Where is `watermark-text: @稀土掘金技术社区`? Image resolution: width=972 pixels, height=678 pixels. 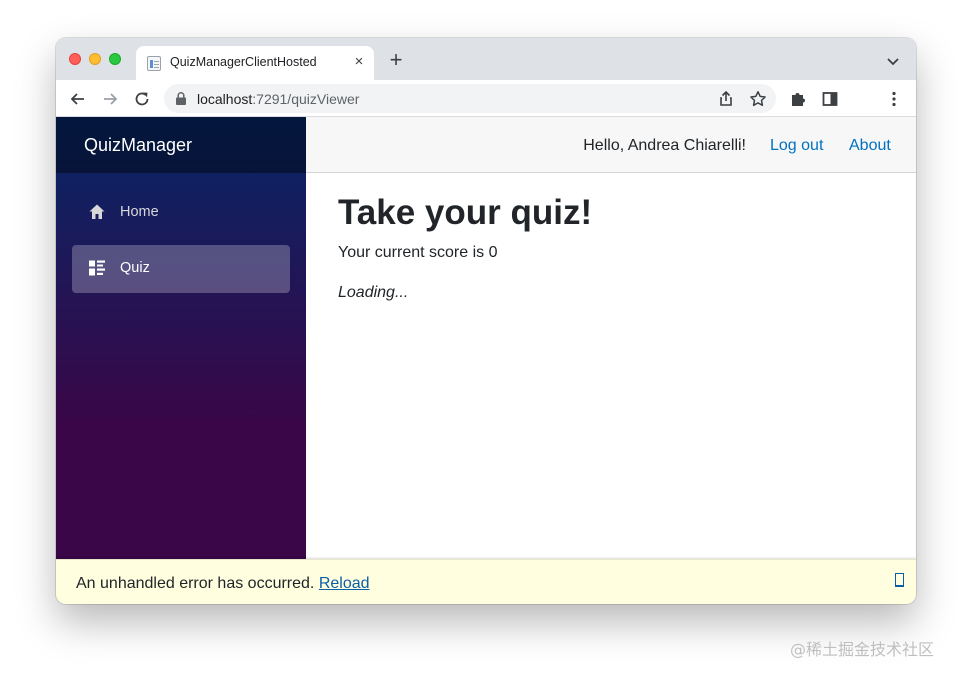 watermark-text: @稀土掘金技术社区 is located at coordinates (862, 649).